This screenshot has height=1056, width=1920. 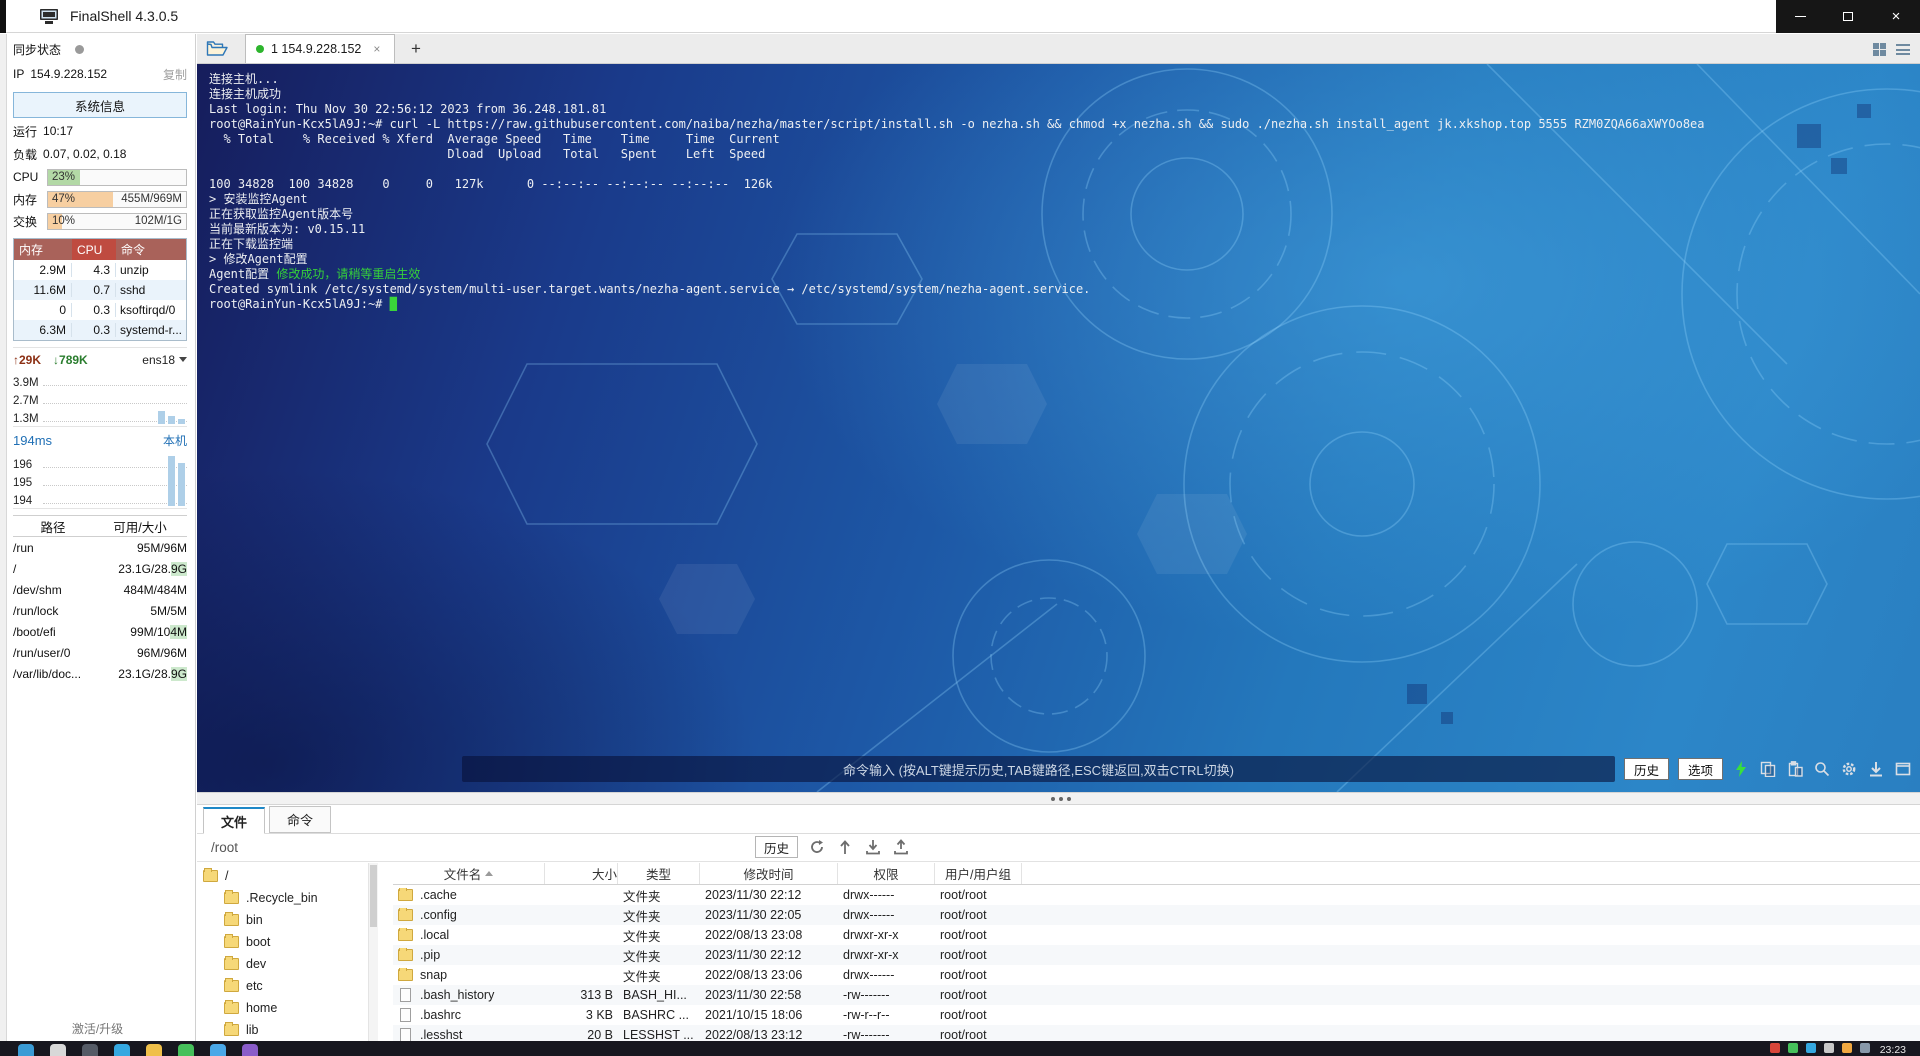 I want to click on command-input: 命令输入 (按ALT键提示历史,TAB键路径,ESC键返回,双击CTRL切换), so click(x=1038, y=769).